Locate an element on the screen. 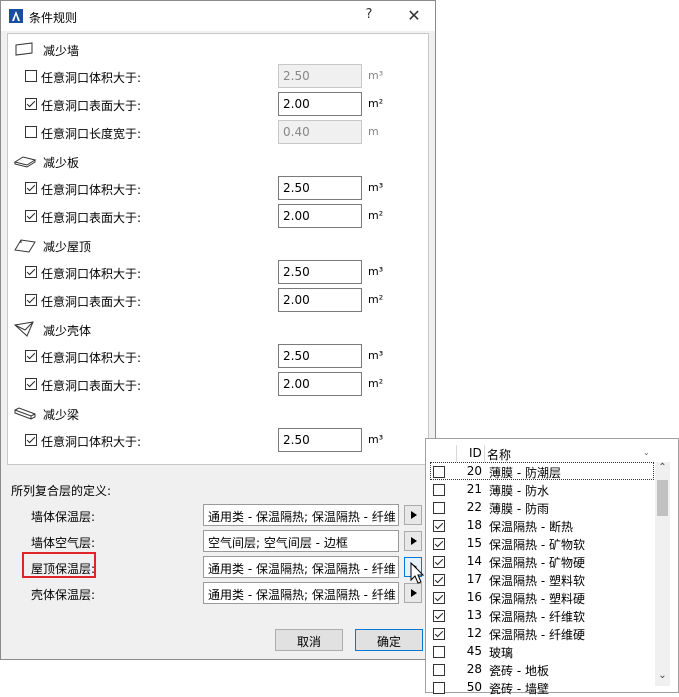 The height and width of the screenshot is (697, 679). list-item-id: 22 is located at coordinates (474, 507).